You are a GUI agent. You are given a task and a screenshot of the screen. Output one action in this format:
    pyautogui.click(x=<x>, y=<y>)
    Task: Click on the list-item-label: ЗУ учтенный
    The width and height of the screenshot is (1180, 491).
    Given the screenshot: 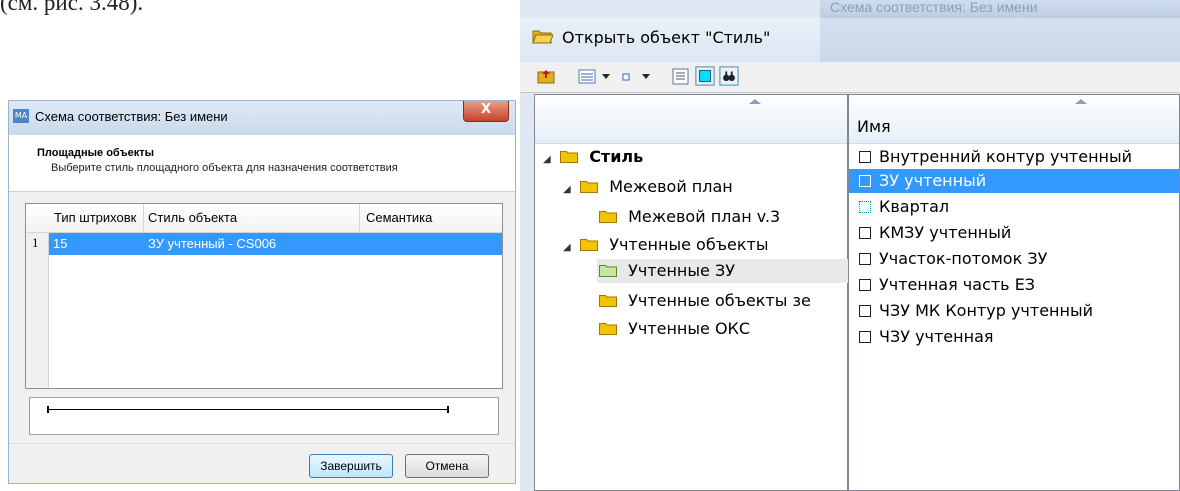 What is the action you would take?
    pyautogui.click(x=933, y=180)
    